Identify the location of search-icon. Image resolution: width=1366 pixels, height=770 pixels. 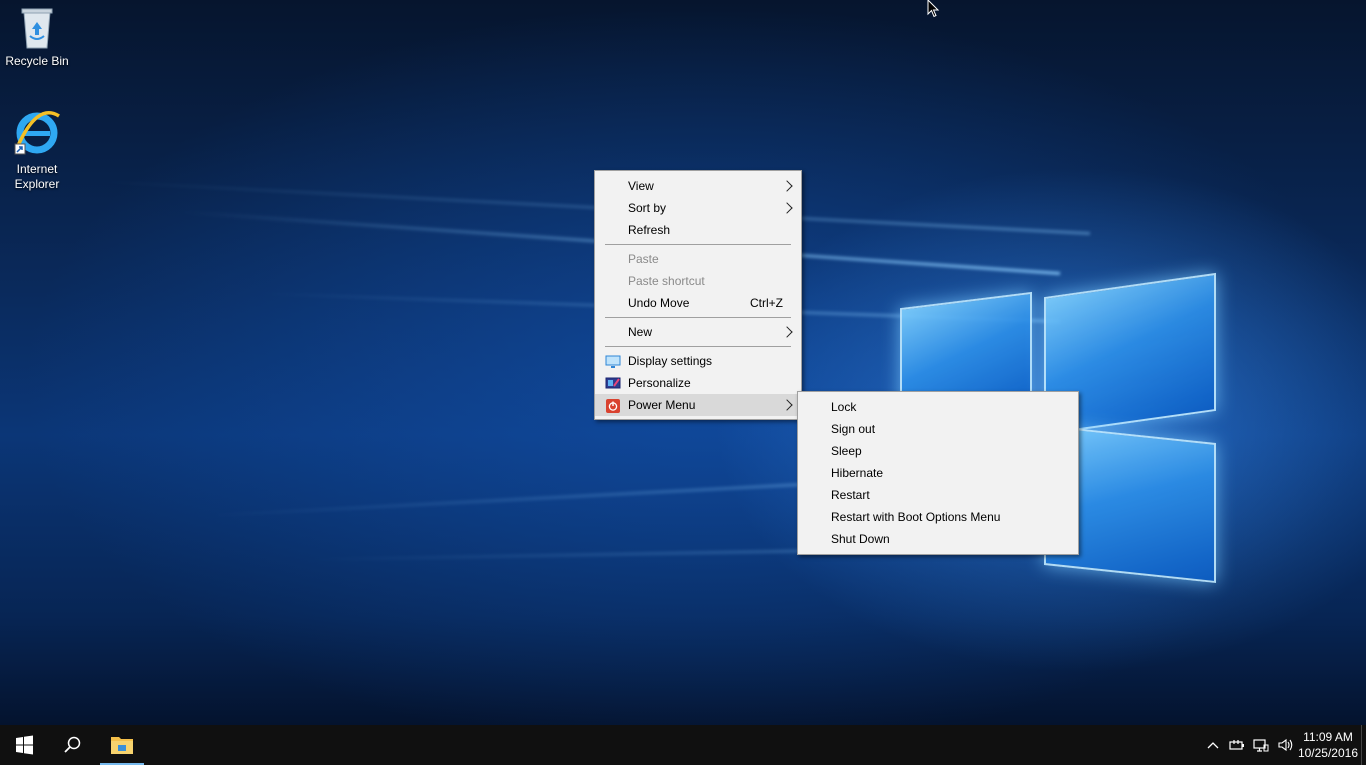
(72, 744).